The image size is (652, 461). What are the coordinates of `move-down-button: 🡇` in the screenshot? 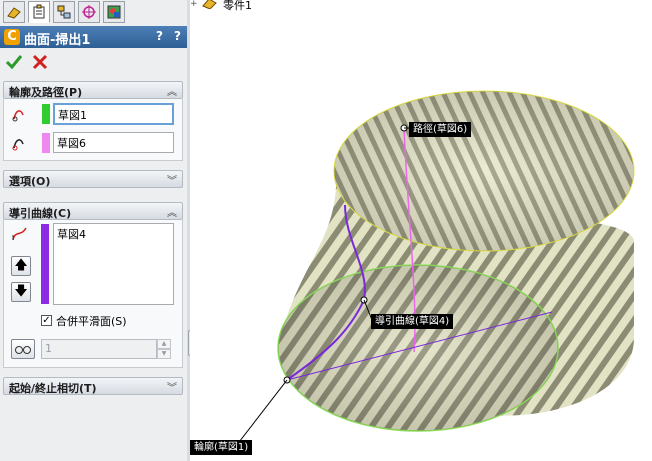 It's located at (21, 292).